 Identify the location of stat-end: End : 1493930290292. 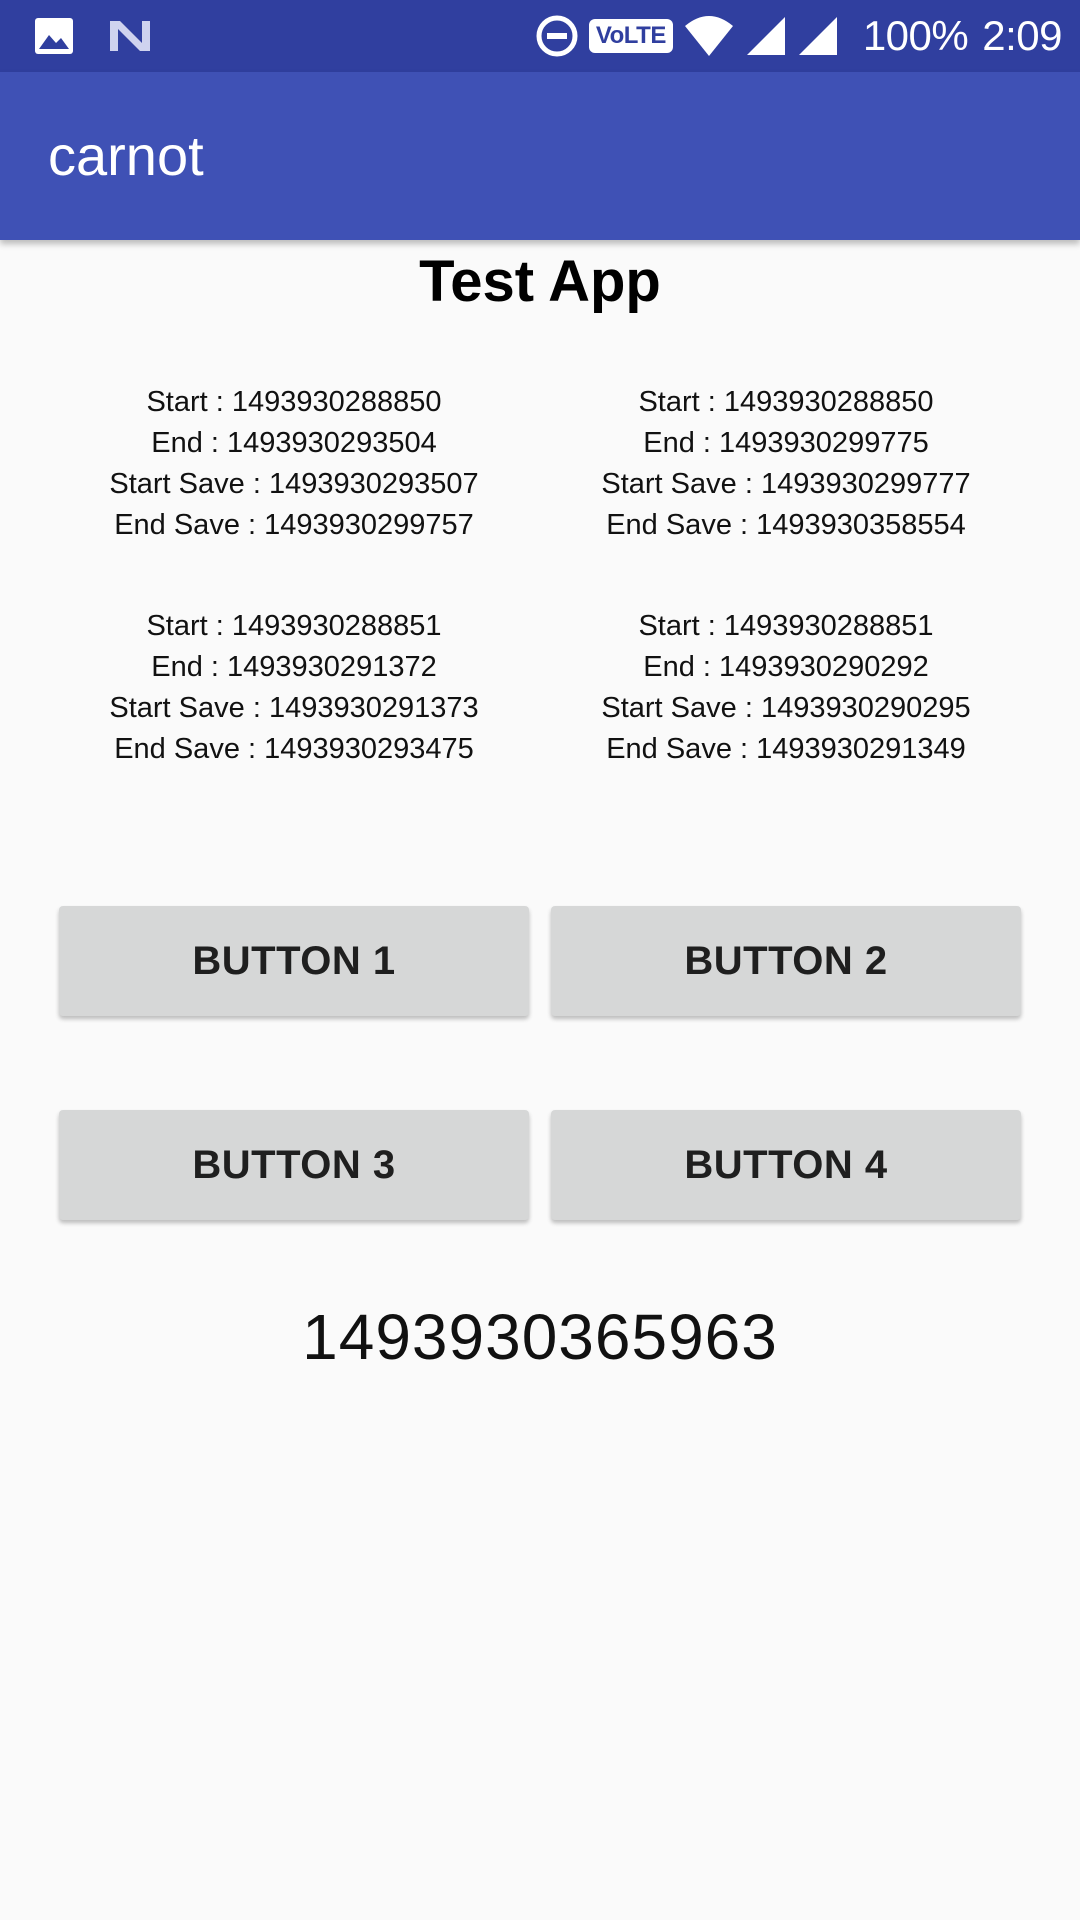
(786, 667).